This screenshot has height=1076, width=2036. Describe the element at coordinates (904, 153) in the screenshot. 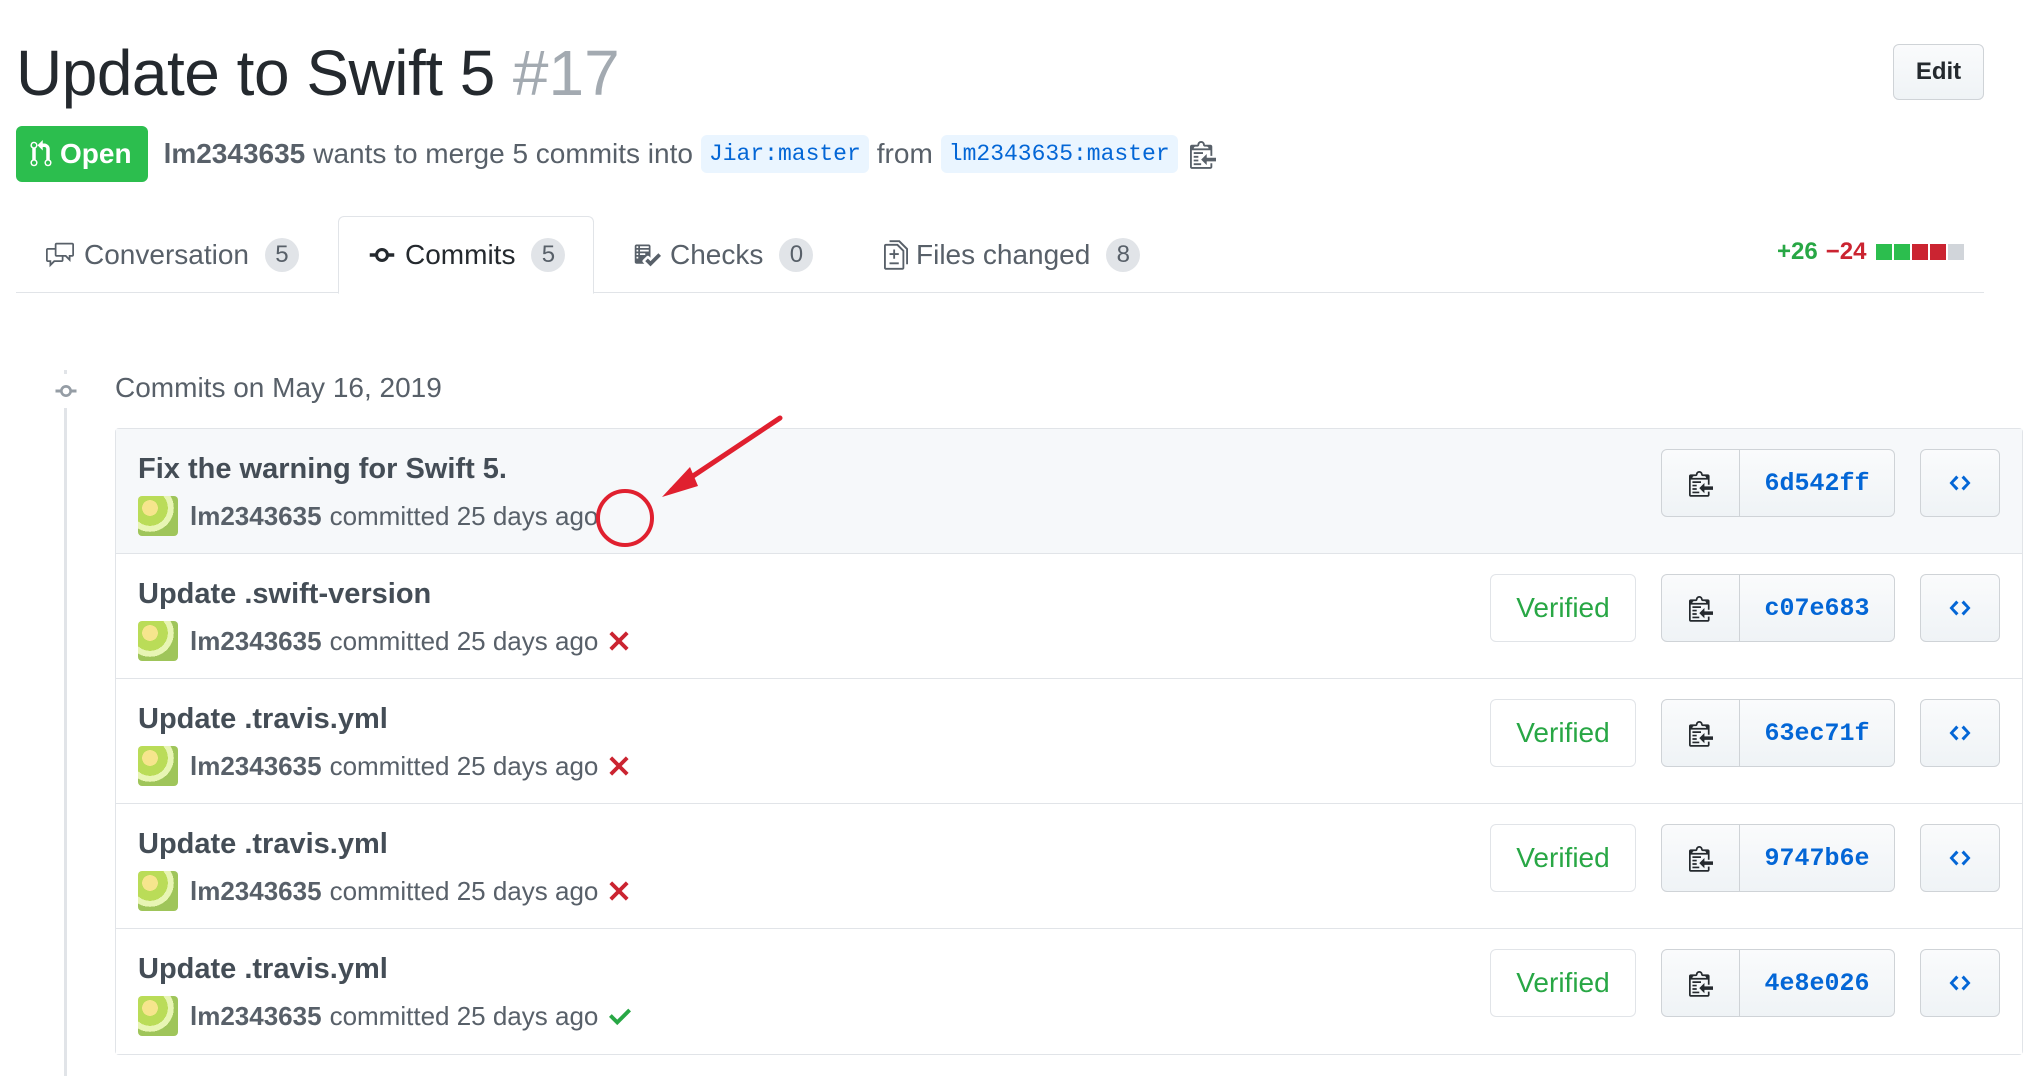

I see `from-text: from` at that location.